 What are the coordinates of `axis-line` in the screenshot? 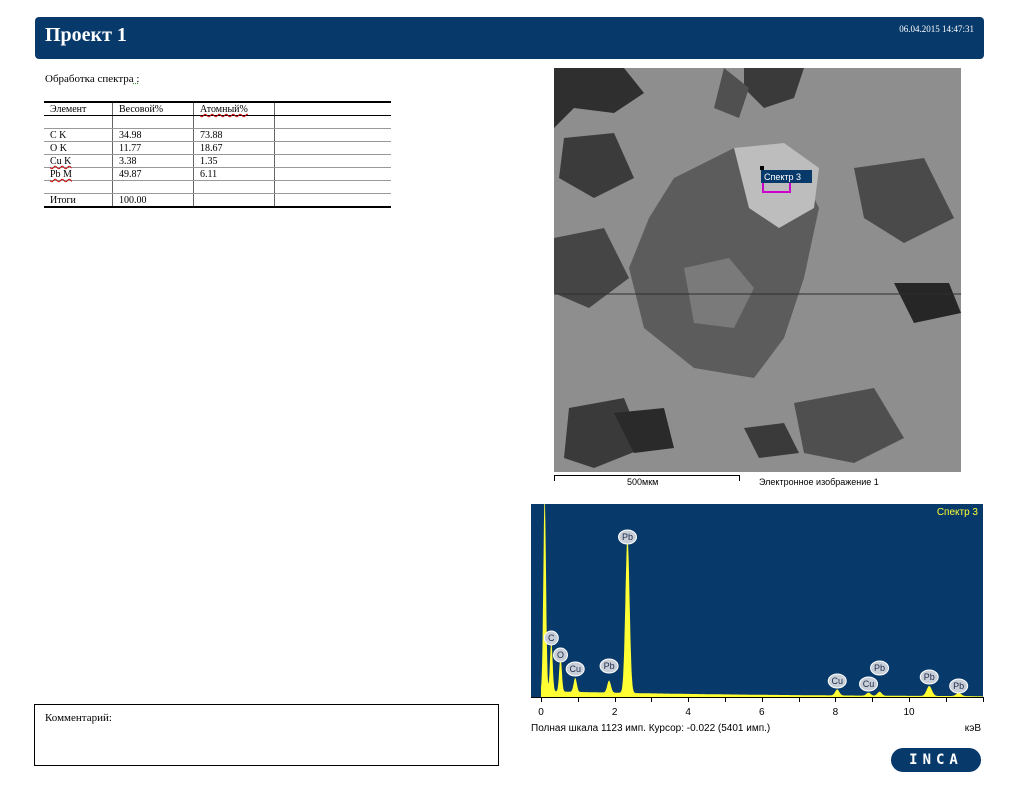 It's located at (757, 701).